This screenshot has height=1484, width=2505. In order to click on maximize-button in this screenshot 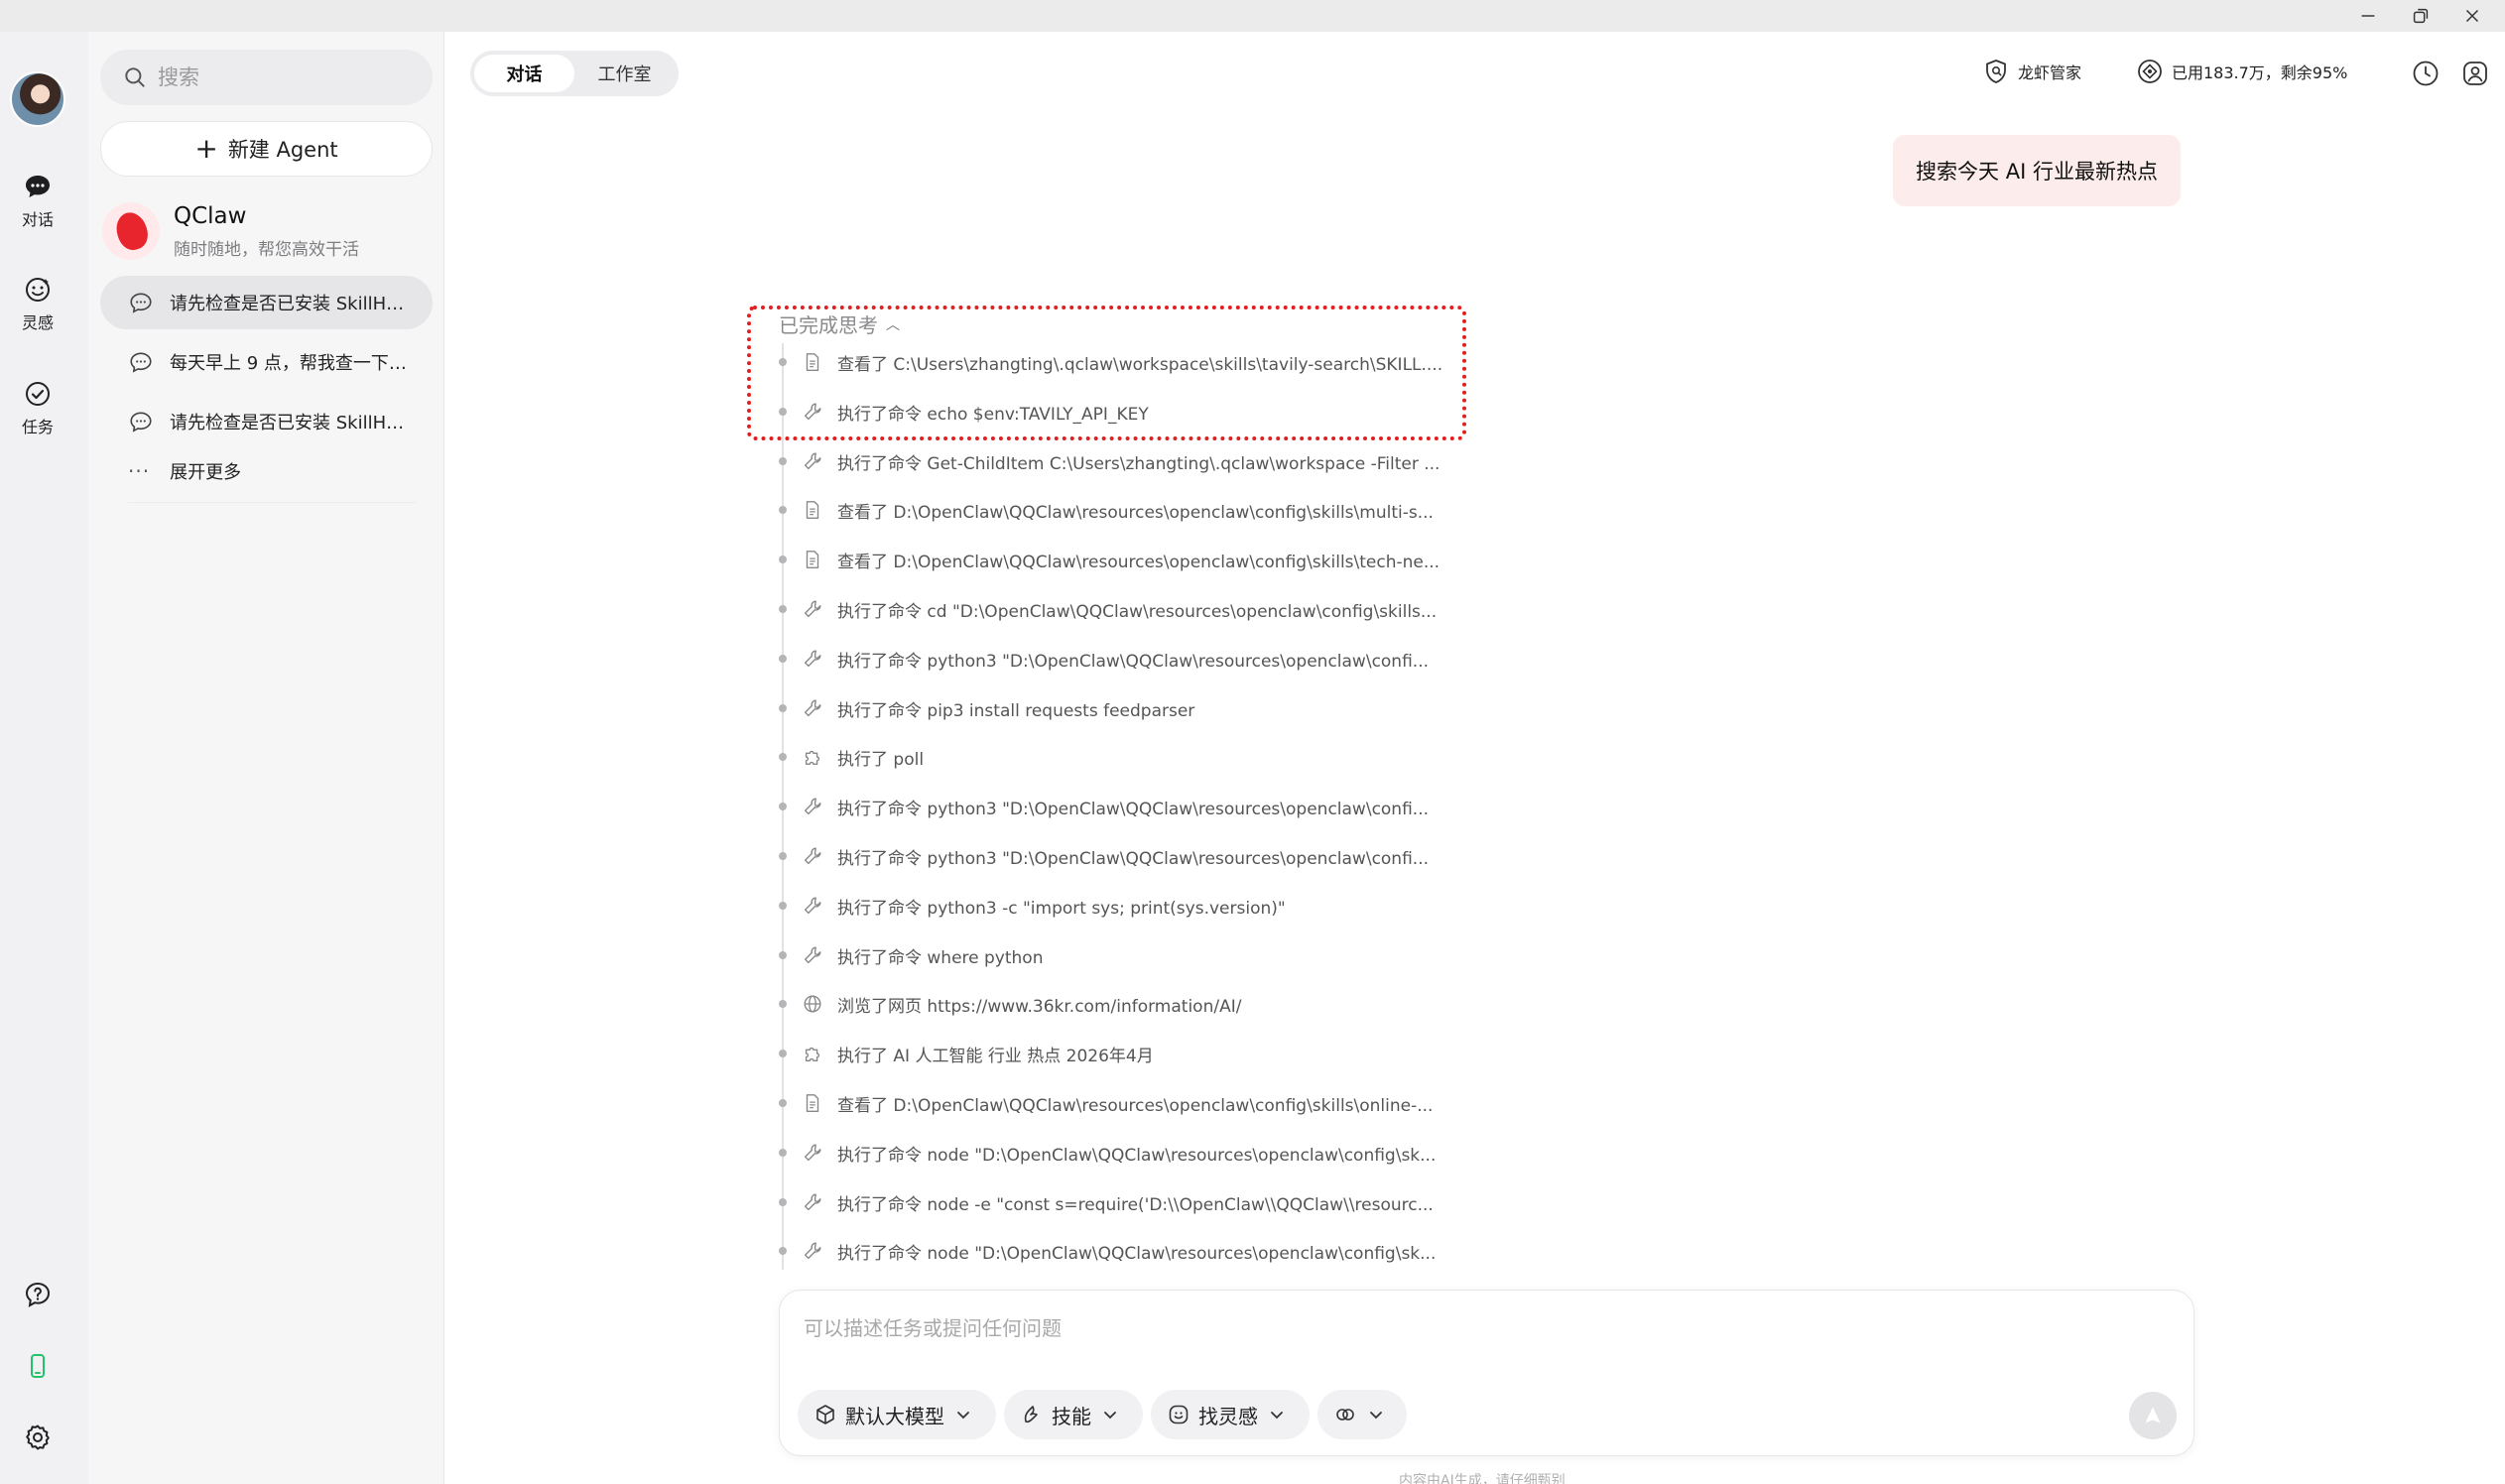, I will do `click(2420, 16)`.